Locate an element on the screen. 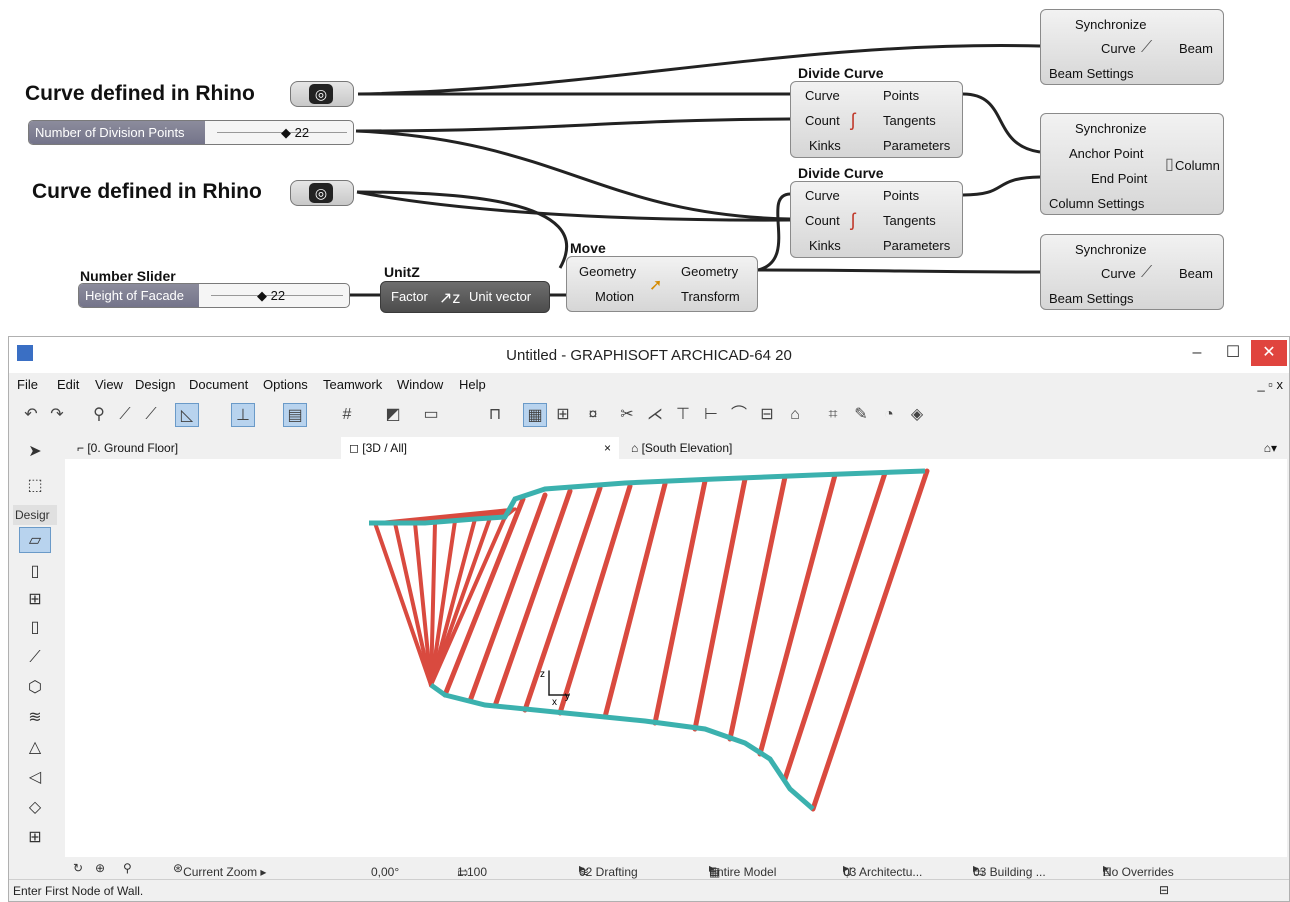  dimension-icon: ⊞ is located at coordinates (563, 415).